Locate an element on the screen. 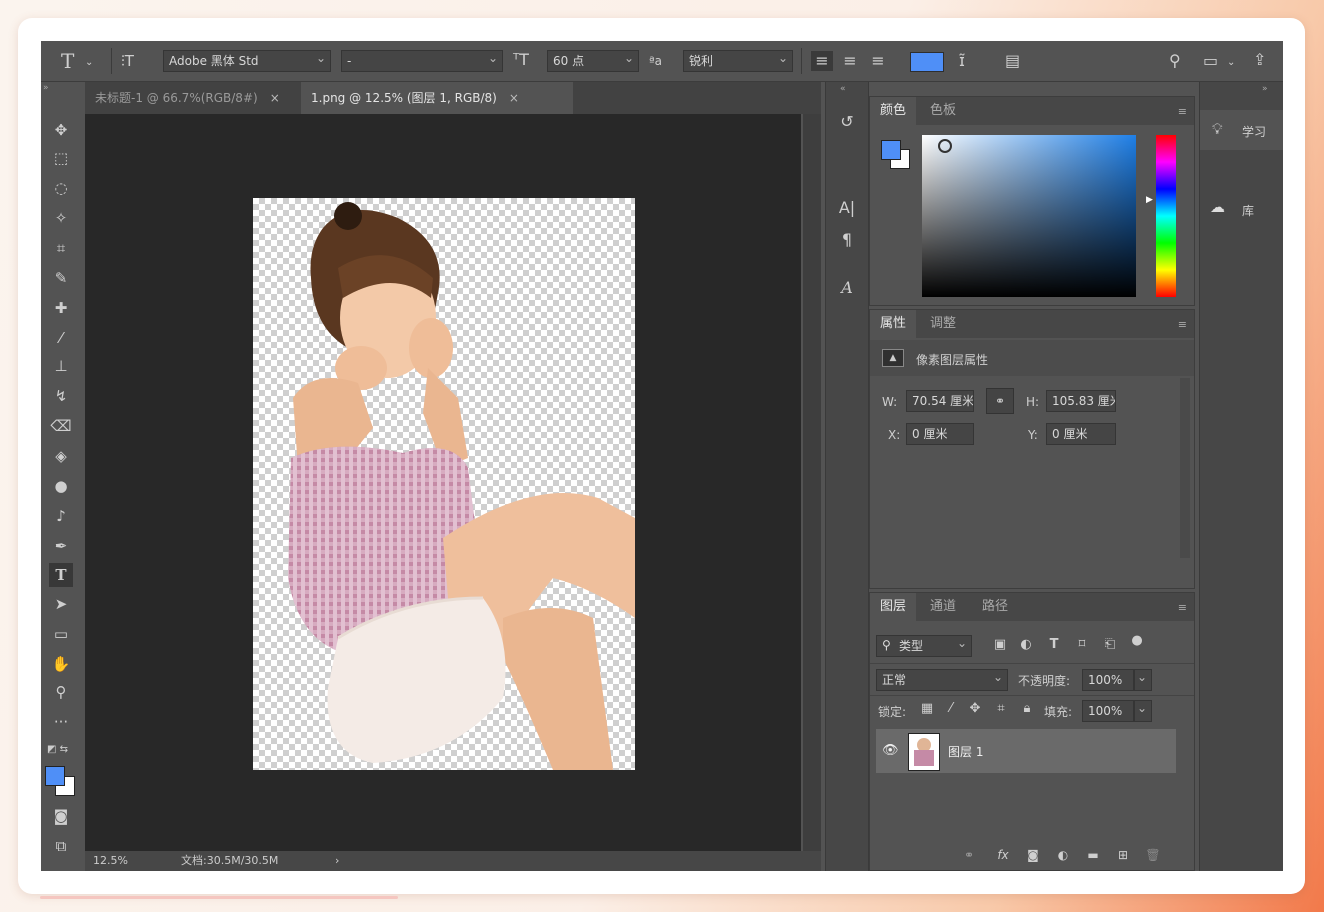 The height and width of the screenshot is (912, 1324). clone-stamp-tool-icon: ⊥ is located at coordinates (61, 366).